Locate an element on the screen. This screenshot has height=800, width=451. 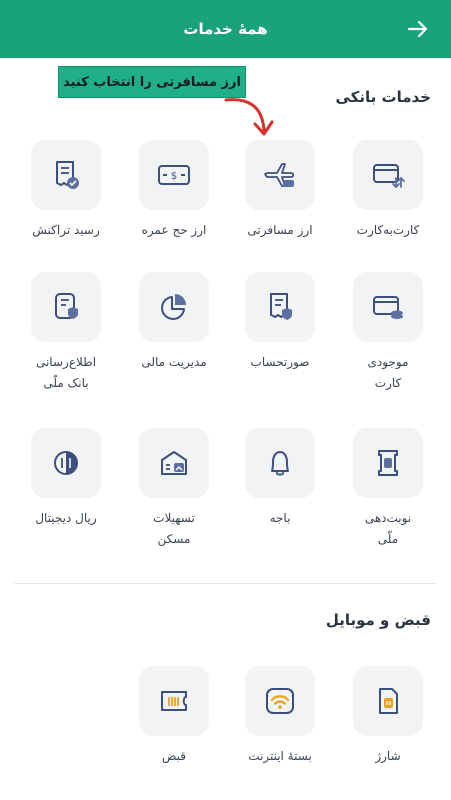
section-divider is located at coordinates (225, 583).